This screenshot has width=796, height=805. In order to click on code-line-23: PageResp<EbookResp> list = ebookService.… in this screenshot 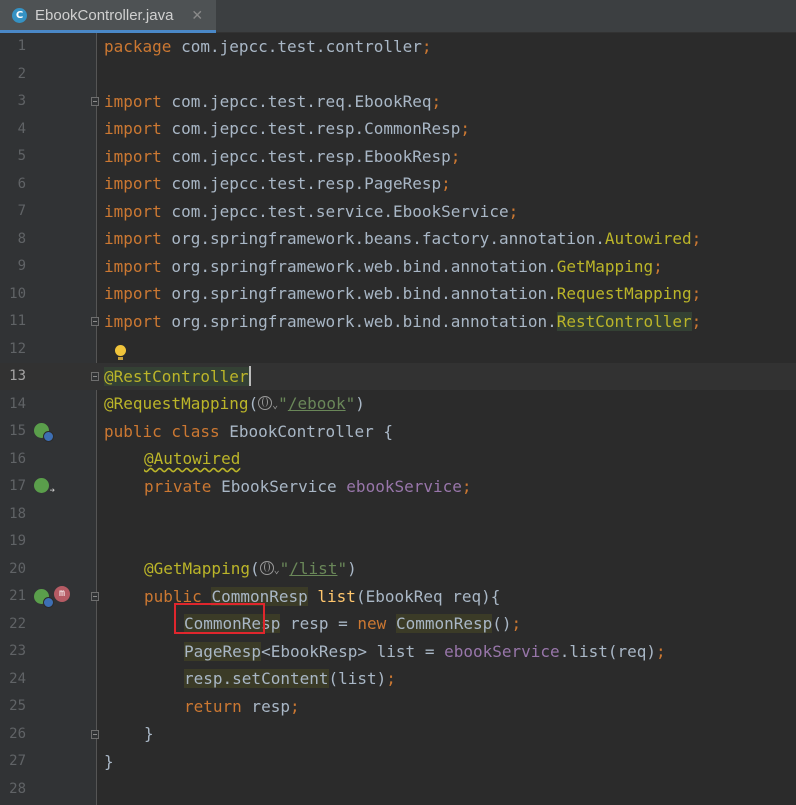, I will do `click(425, 651)`.